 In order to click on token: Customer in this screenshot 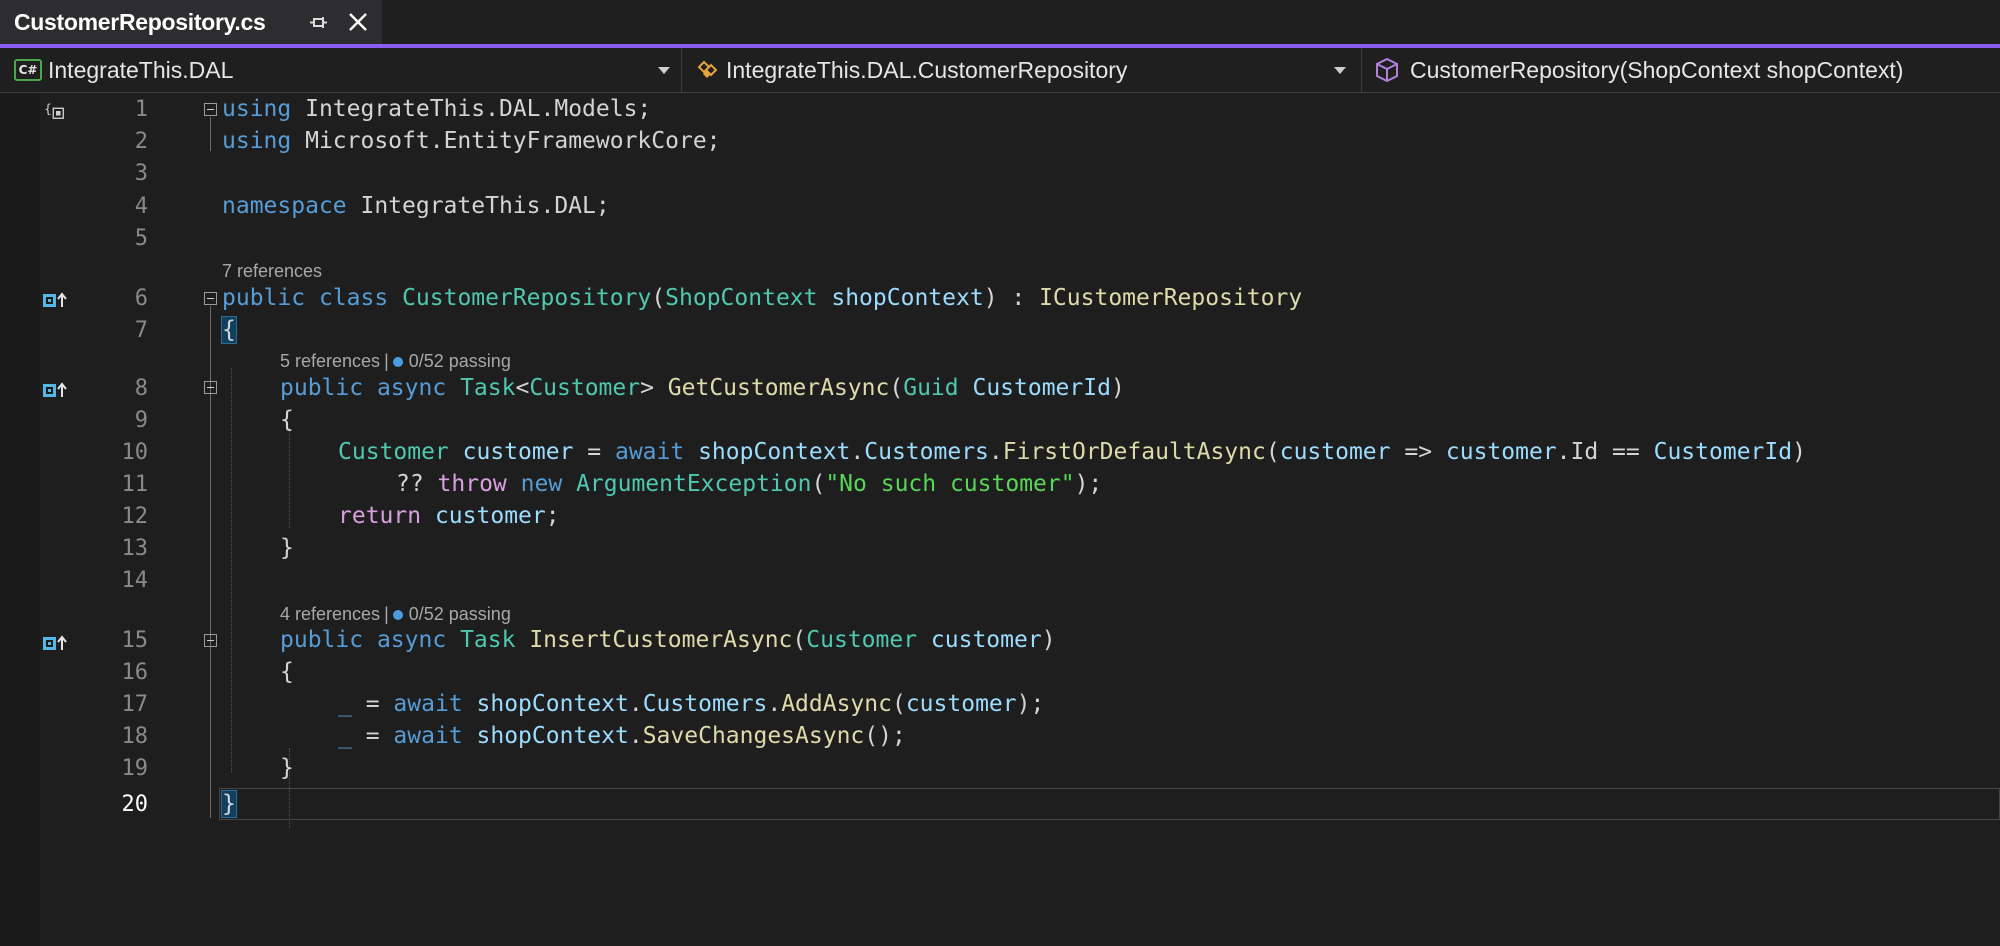, I will do `click(393, 452)`.